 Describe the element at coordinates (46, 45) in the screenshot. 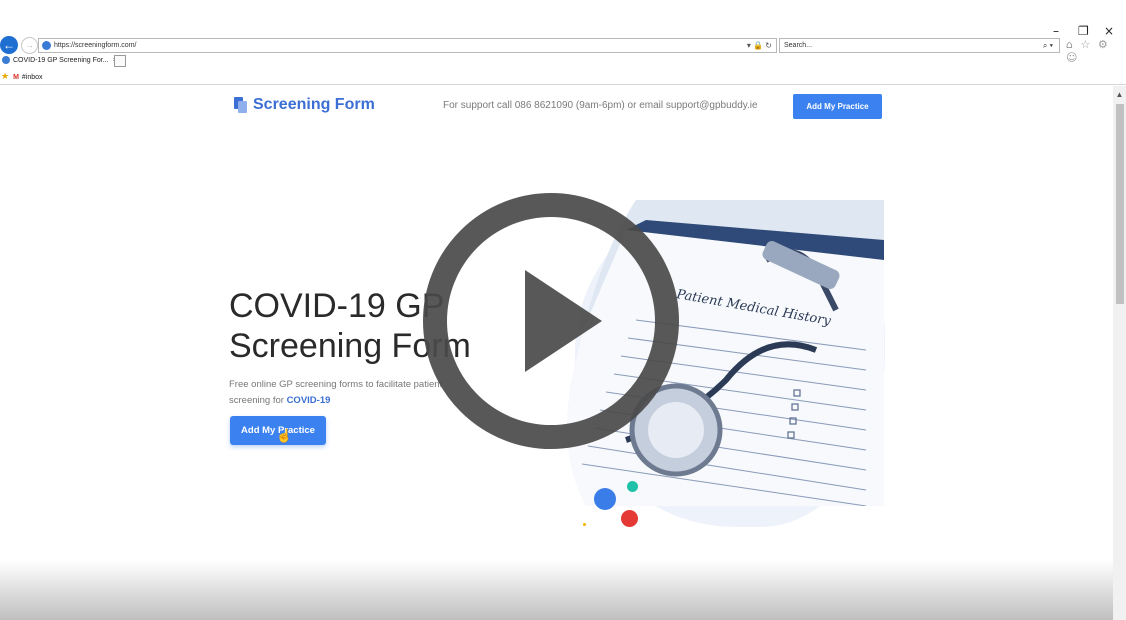

I see `site-favicon-icon` at that location.